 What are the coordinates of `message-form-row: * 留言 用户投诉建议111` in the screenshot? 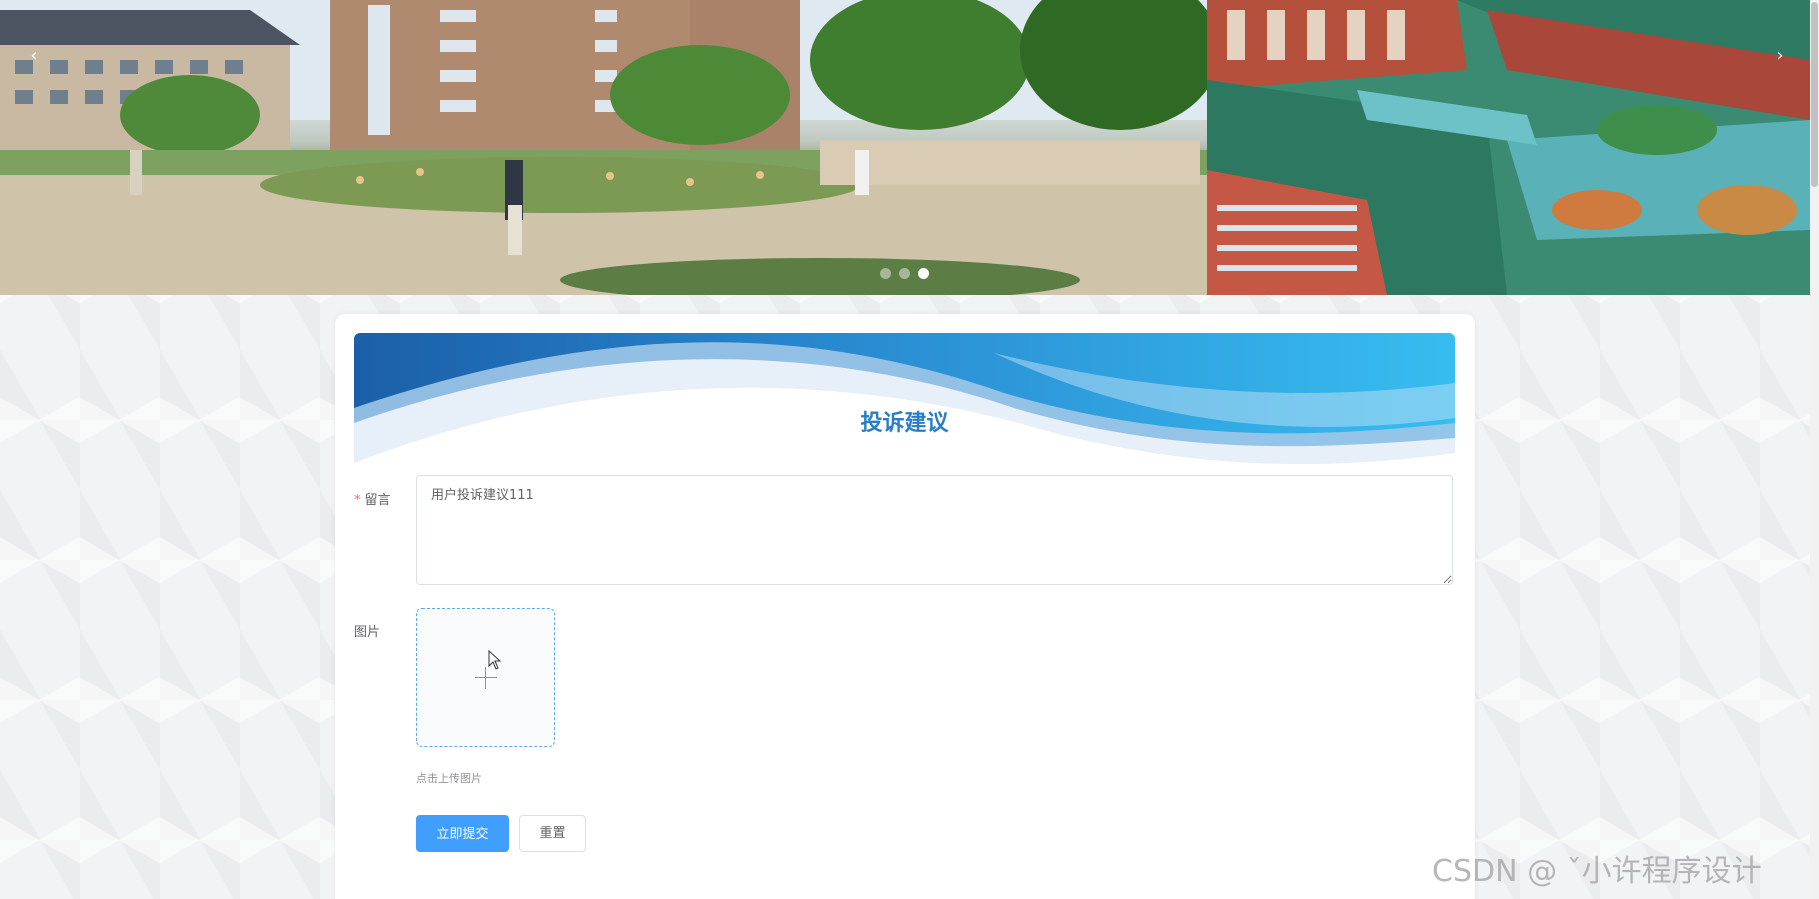 It's located at (904, 531).